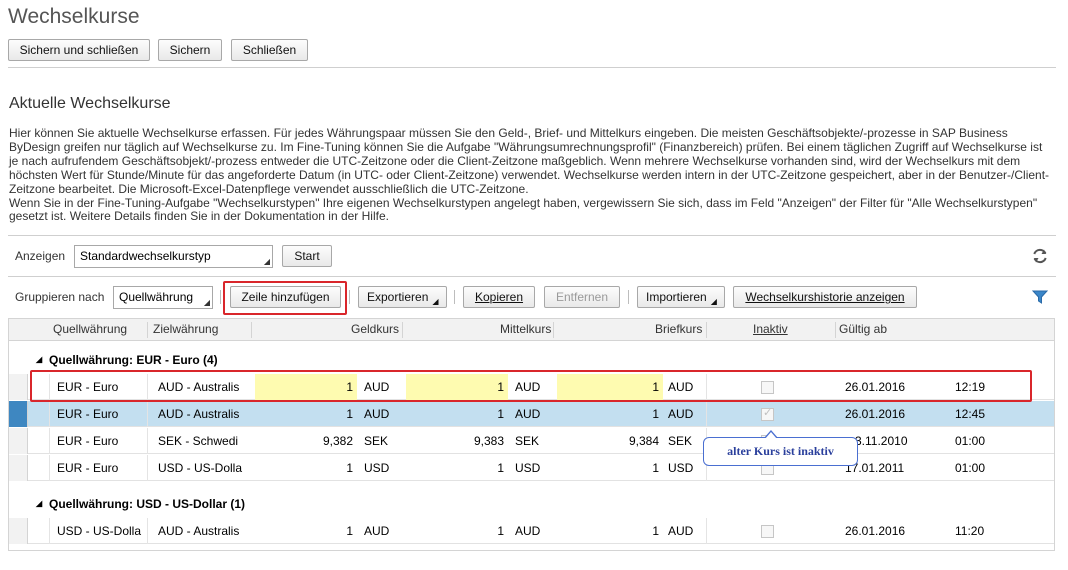 The width and height of the screenshot is (1068, 570). What do you see at coordinates (676, 297) in the screenshot?
I see `import-label: Importieren` at bounding box center [676, 297].